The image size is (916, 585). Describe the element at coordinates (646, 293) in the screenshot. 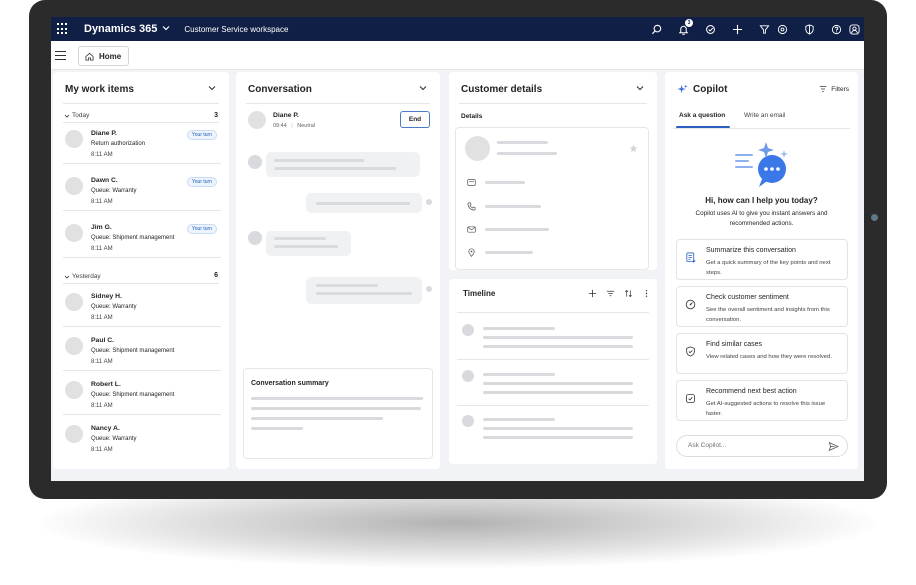

I see `more-options-icon` at that location.